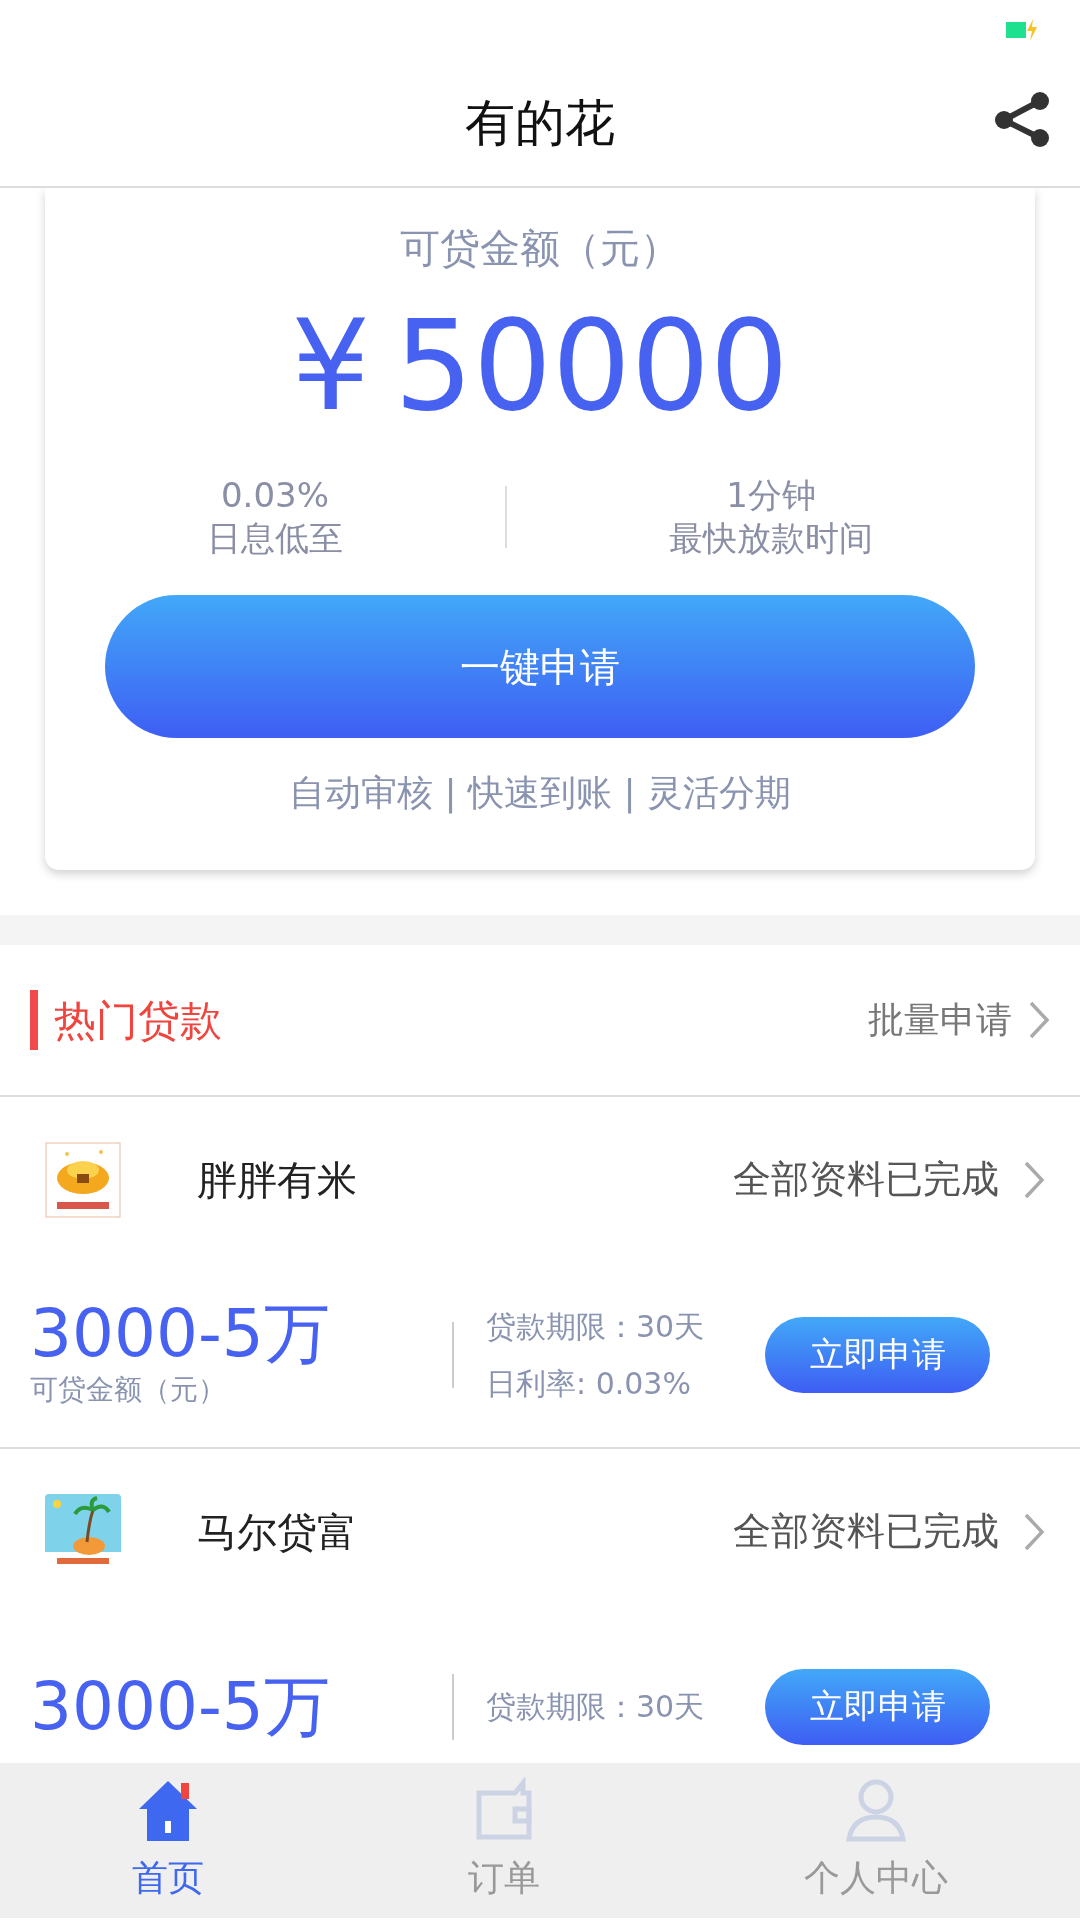 This screenshot has width=1080, height=1920. Describe the element at coordinates (589, 1383) in the screenshot. I see `daily-rate: 日利率: 0.03%` at that location.